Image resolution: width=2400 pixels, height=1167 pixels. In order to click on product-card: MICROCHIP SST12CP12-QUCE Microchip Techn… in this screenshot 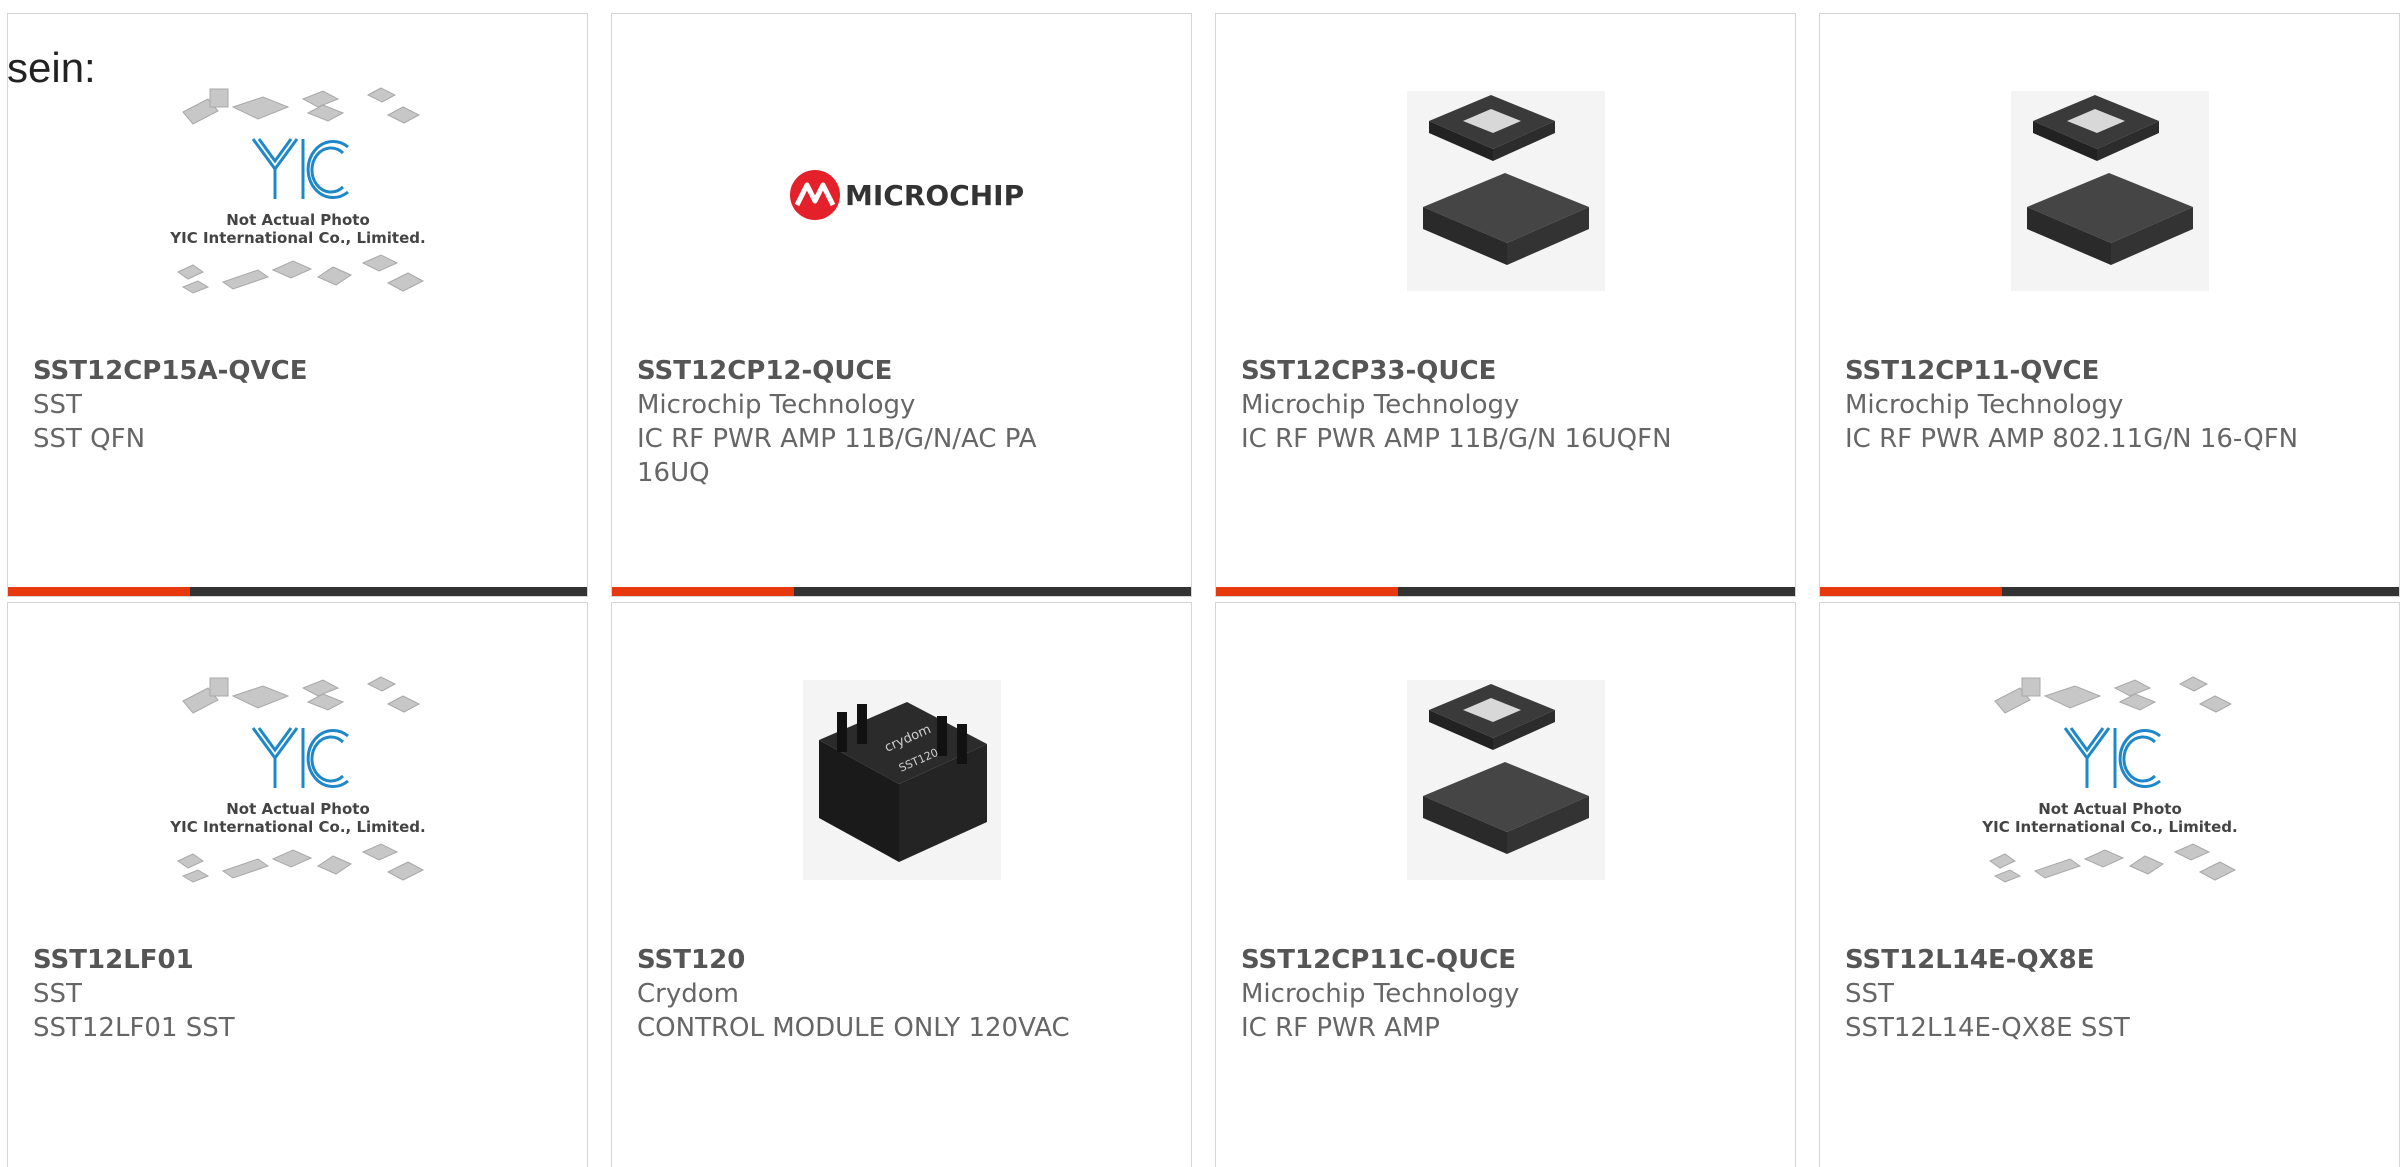, I will do `click(901, 305)`.